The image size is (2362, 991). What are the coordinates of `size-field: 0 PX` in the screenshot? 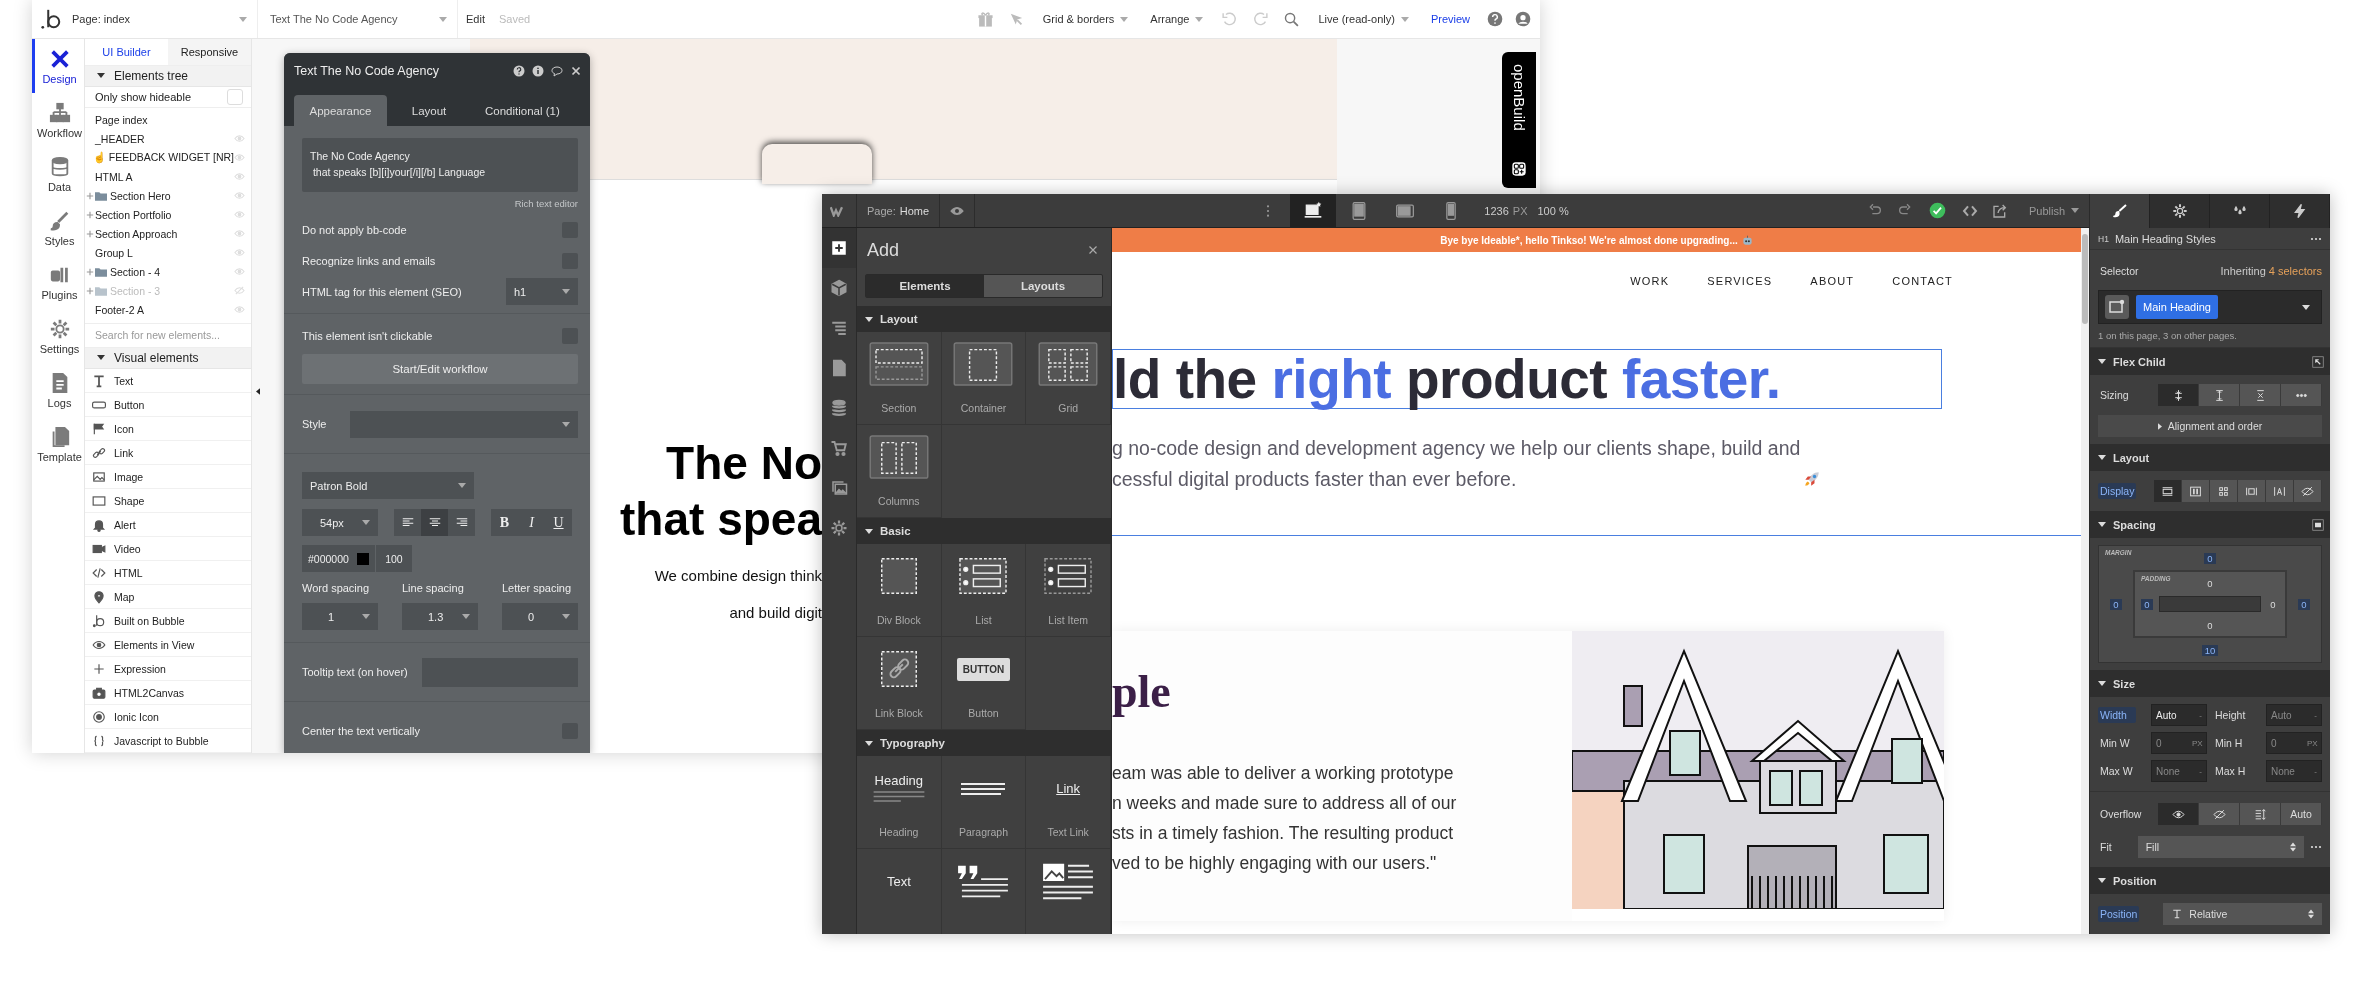 It's located at (2179, 743).